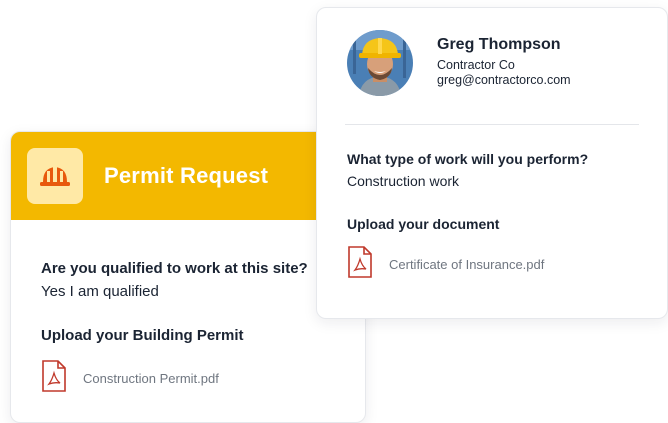 This screenshot has width=668, height=423. I want to click on hard-hat-icon, so click(55, 176).